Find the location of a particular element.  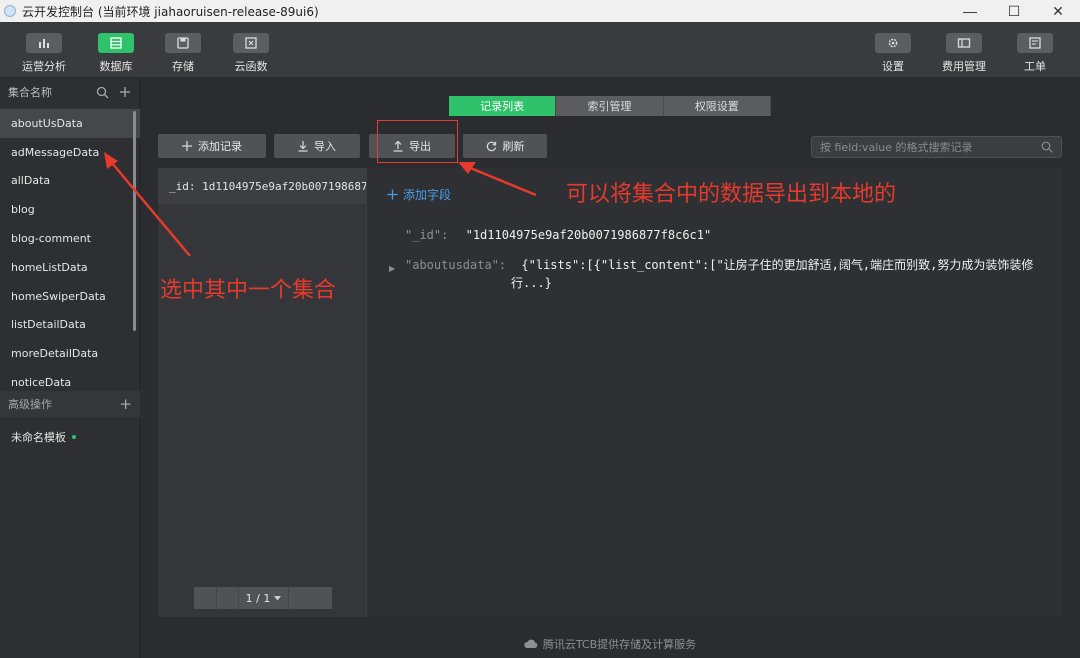

main-toolbar: 运营分析 数据库 存储 云函数 设置 费用管理 工单 is located at coordinates (540, 50).